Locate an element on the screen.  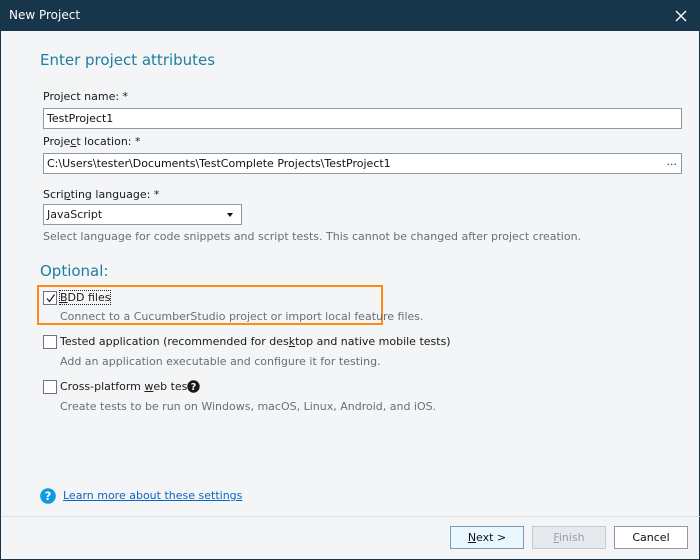
close-icon is located at coordinates (681, 16).